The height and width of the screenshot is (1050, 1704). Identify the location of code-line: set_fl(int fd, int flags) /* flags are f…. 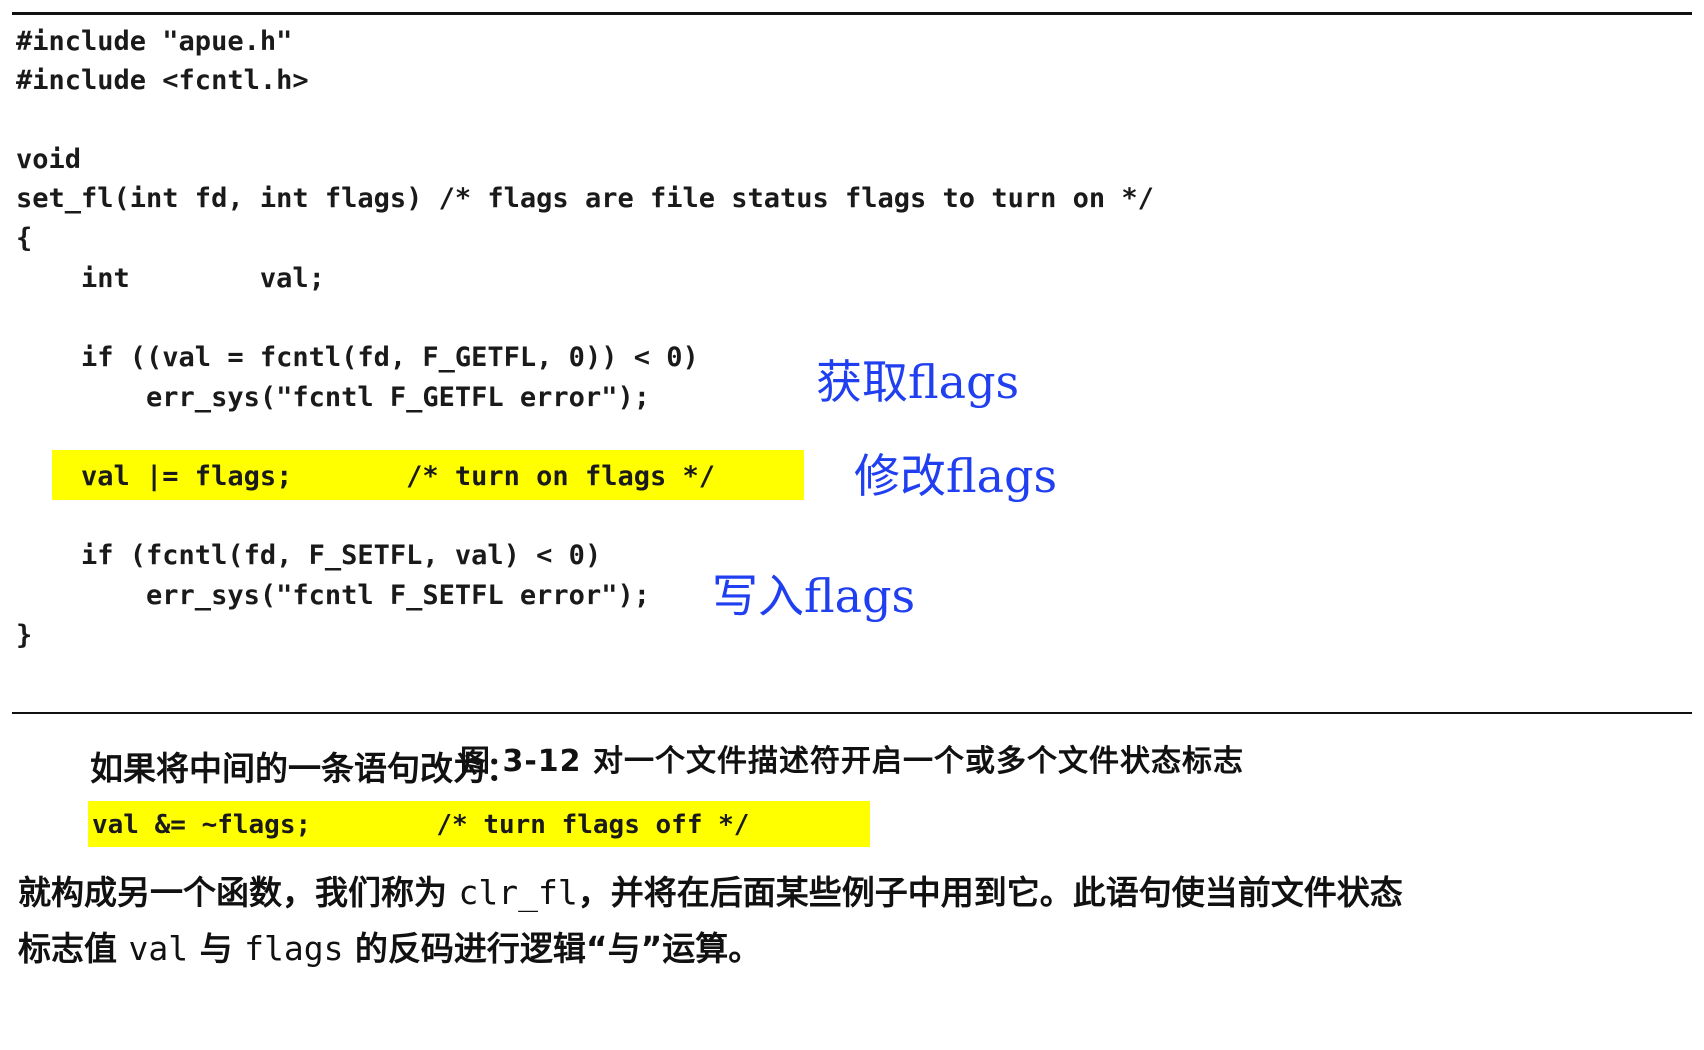
(585, 198).